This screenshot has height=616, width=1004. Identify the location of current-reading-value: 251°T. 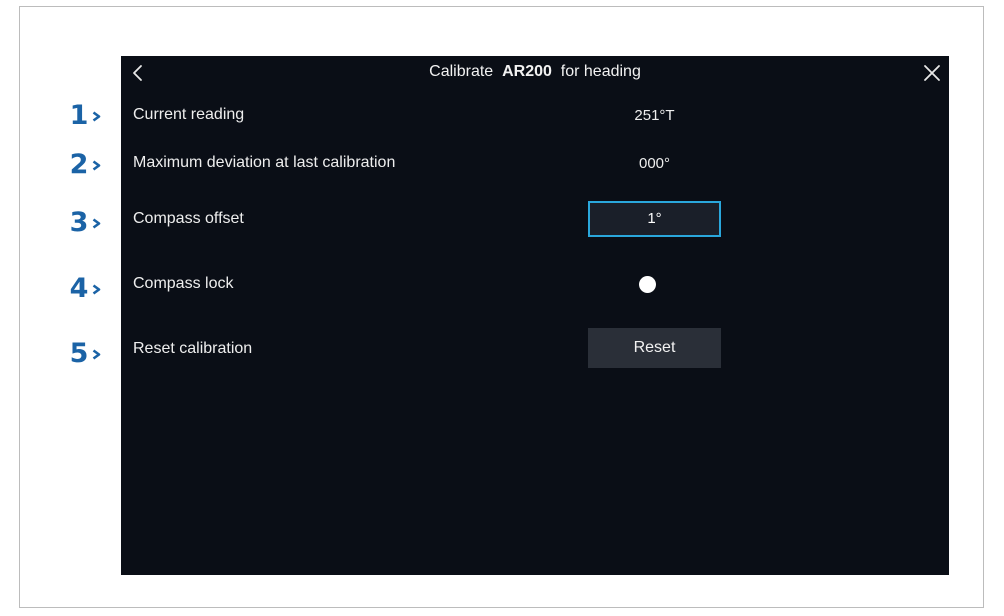
(654, 115).